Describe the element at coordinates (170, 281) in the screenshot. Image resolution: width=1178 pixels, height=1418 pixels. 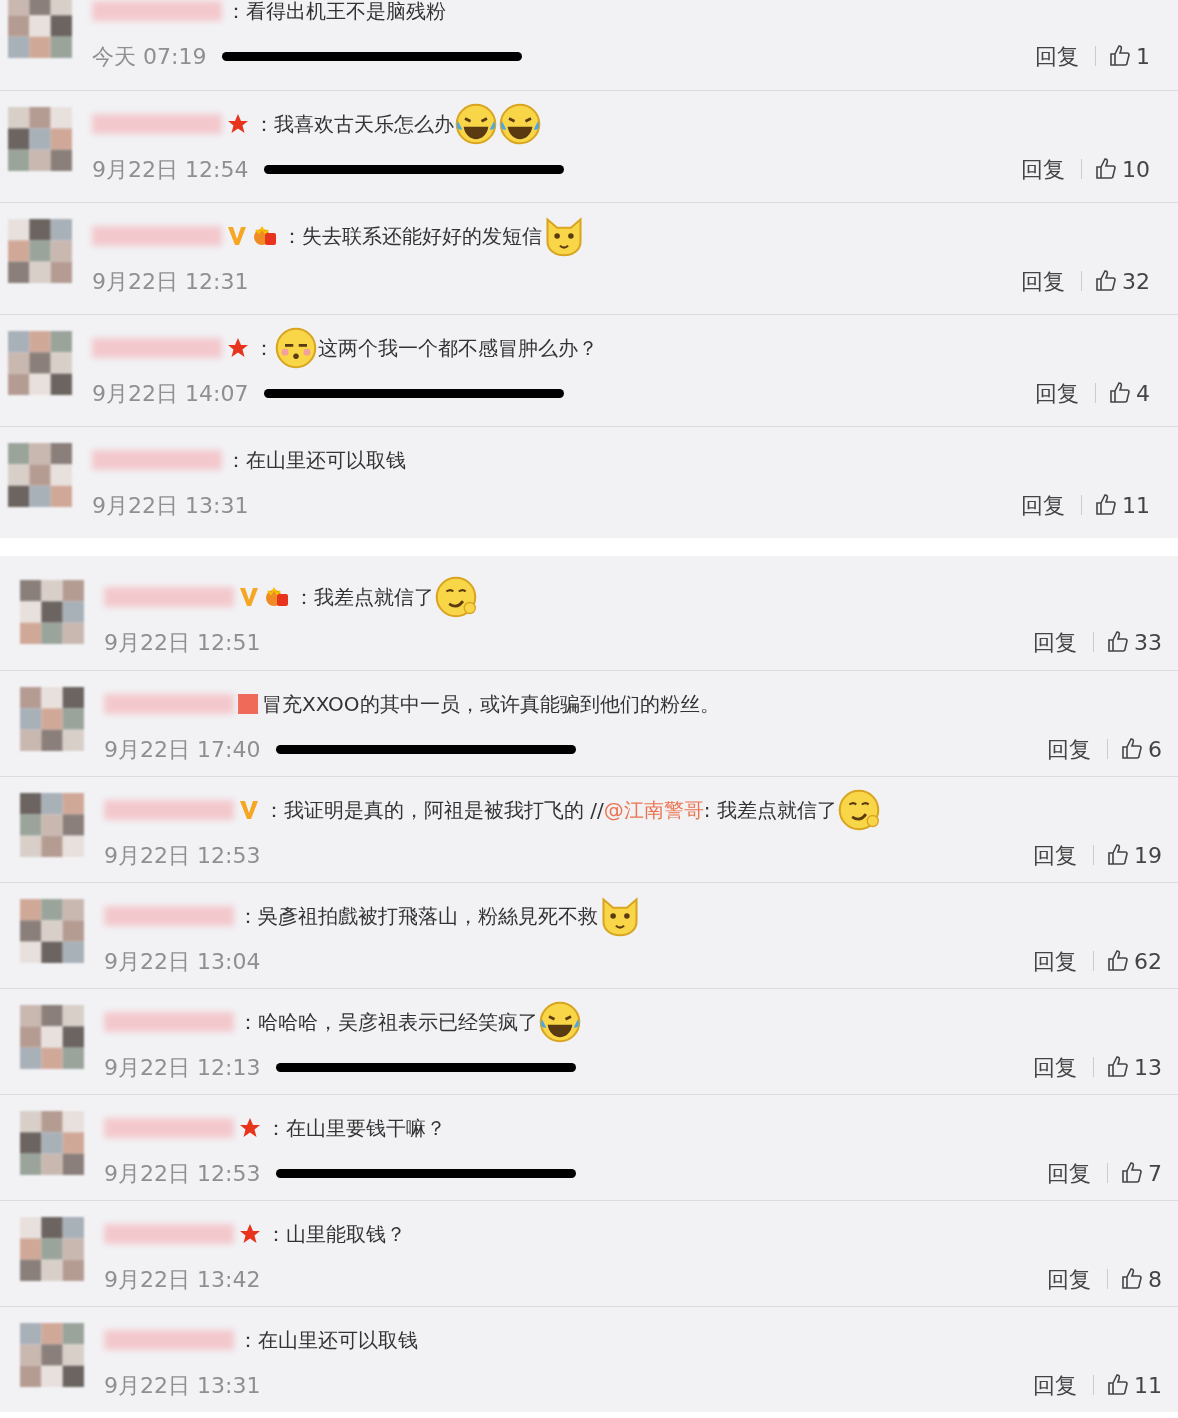
I see `timestamp: 9月22日 12:31` at that location.